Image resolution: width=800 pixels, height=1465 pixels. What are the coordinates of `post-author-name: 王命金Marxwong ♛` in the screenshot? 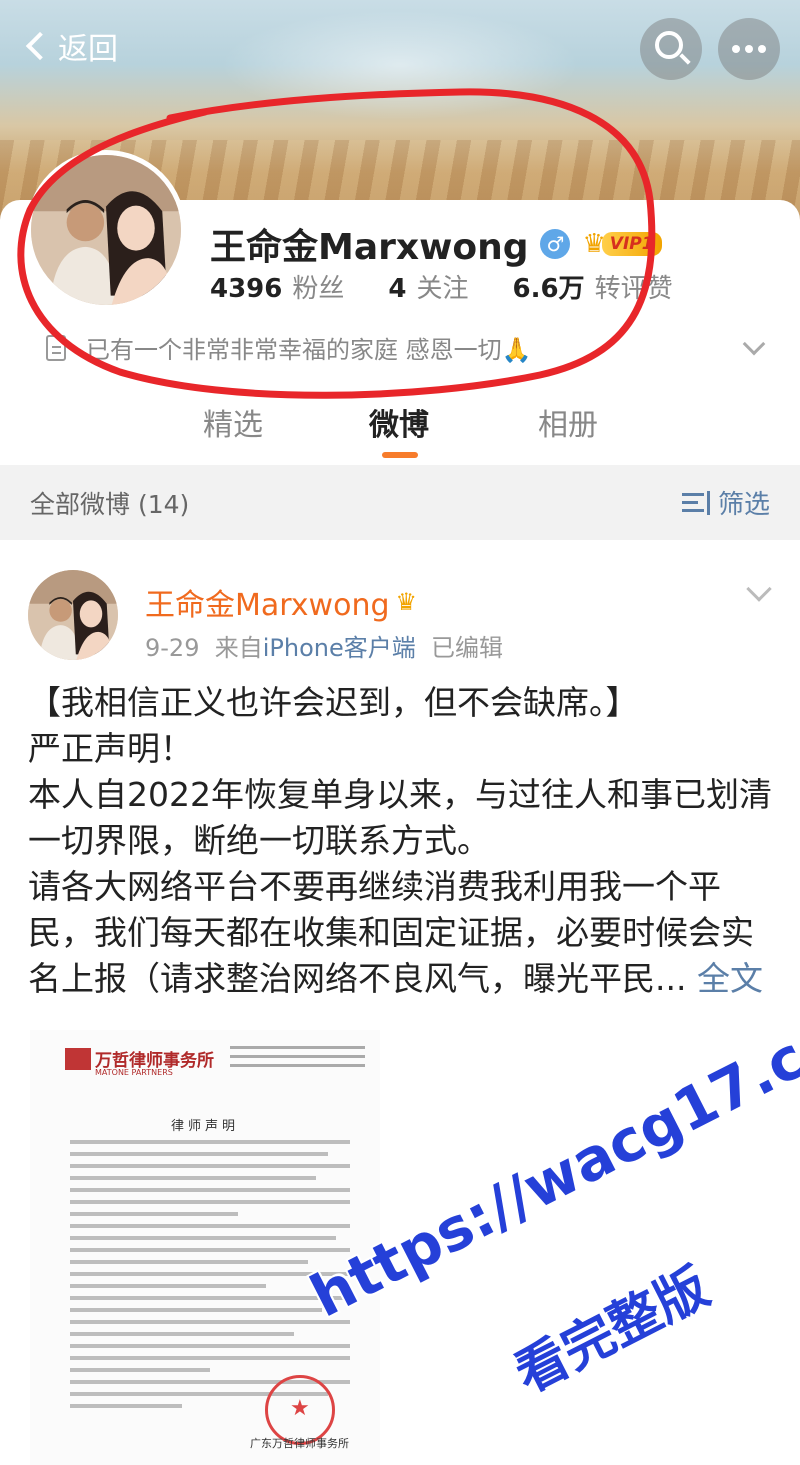 It's located at (281, 602).